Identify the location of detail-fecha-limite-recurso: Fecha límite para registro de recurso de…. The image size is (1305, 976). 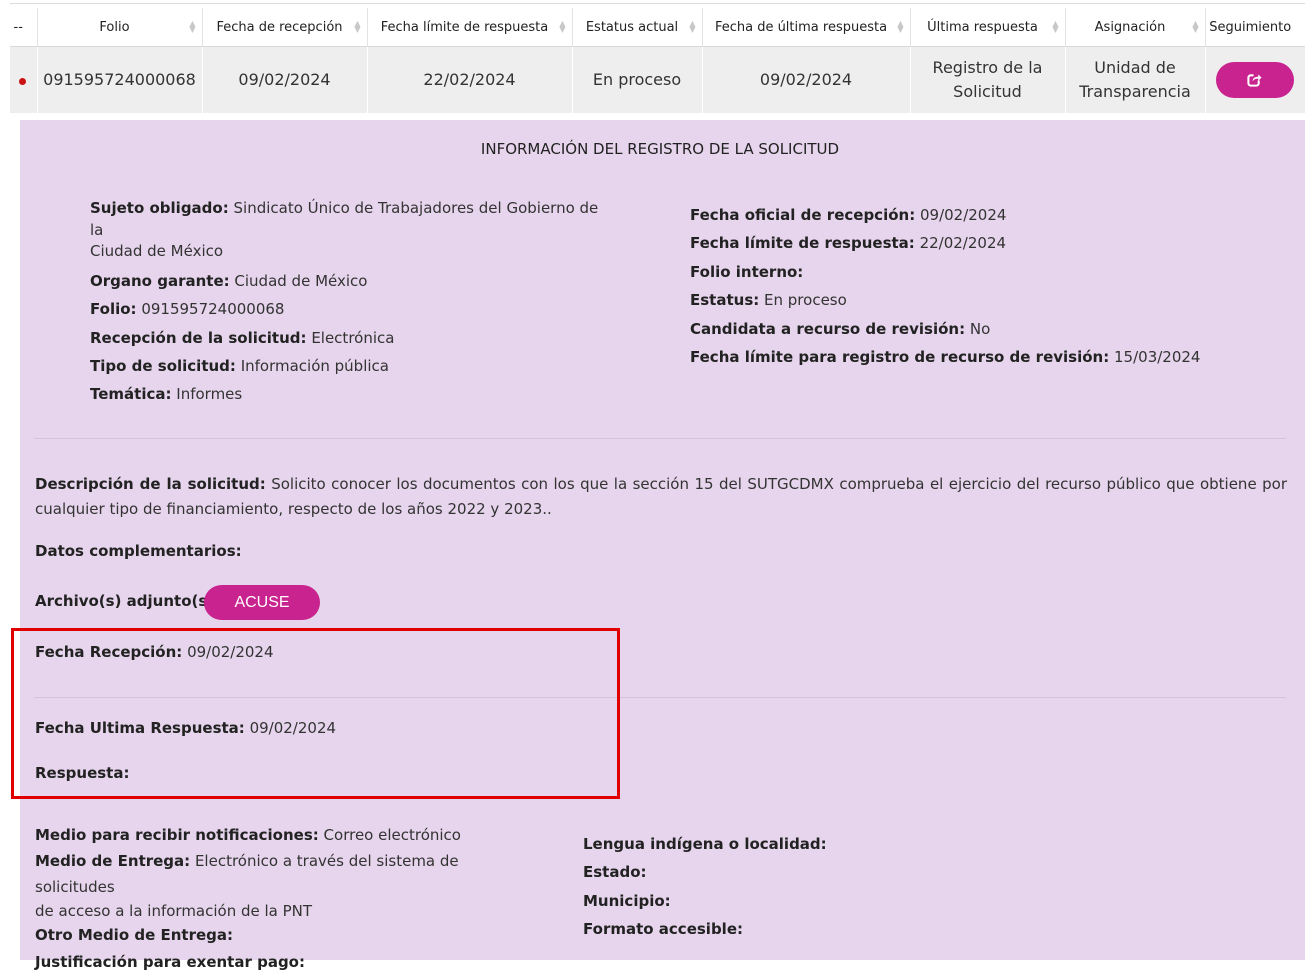
(945, 357).